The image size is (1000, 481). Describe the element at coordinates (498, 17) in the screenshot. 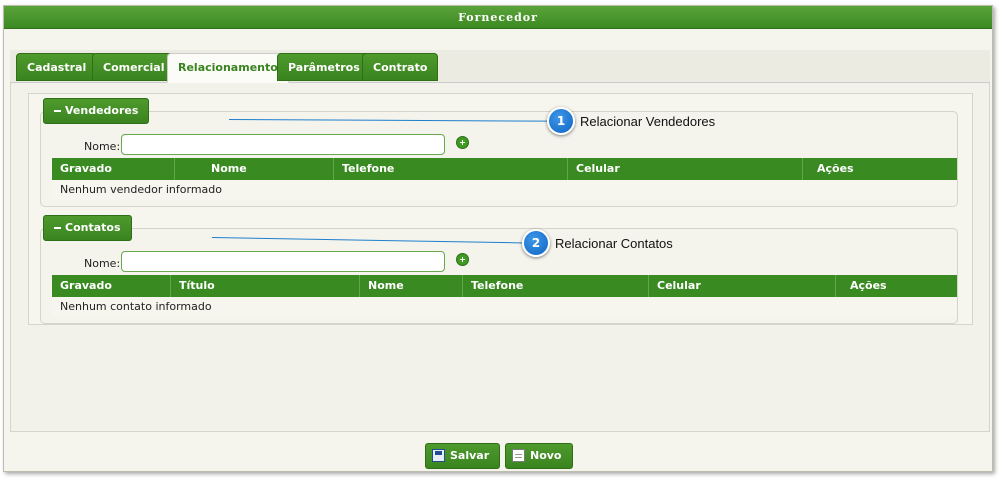

I see `window-title: Fornecedor` at that location.